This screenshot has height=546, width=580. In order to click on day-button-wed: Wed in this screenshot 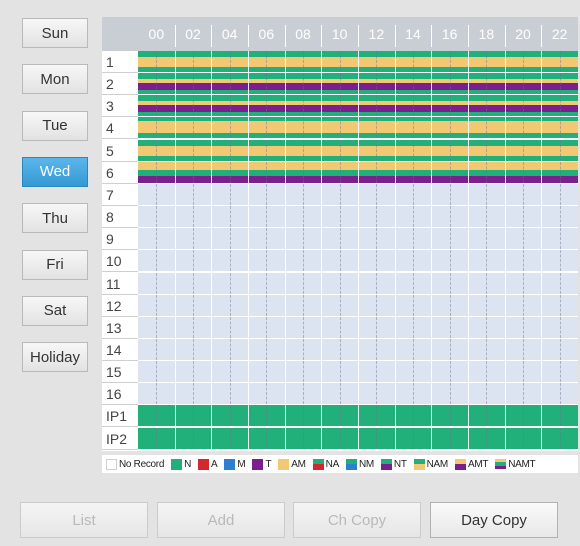, I will do `click(55, 171)`.